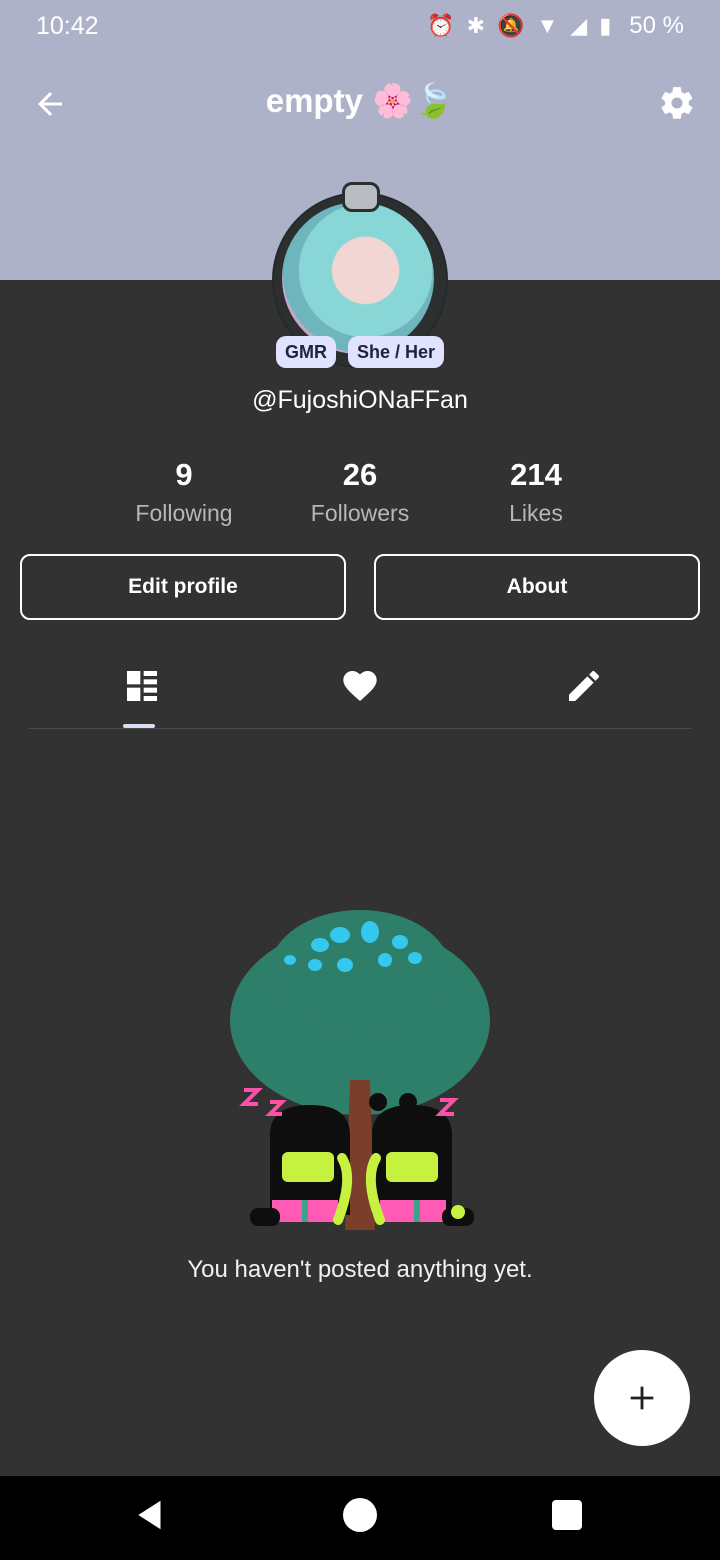 Image resolution: width=720 pixels, height=1560 pixels. Describe the element at coordinates (441, 25) in the screenshot. I see `alarm-icon: ⏰` at that location.